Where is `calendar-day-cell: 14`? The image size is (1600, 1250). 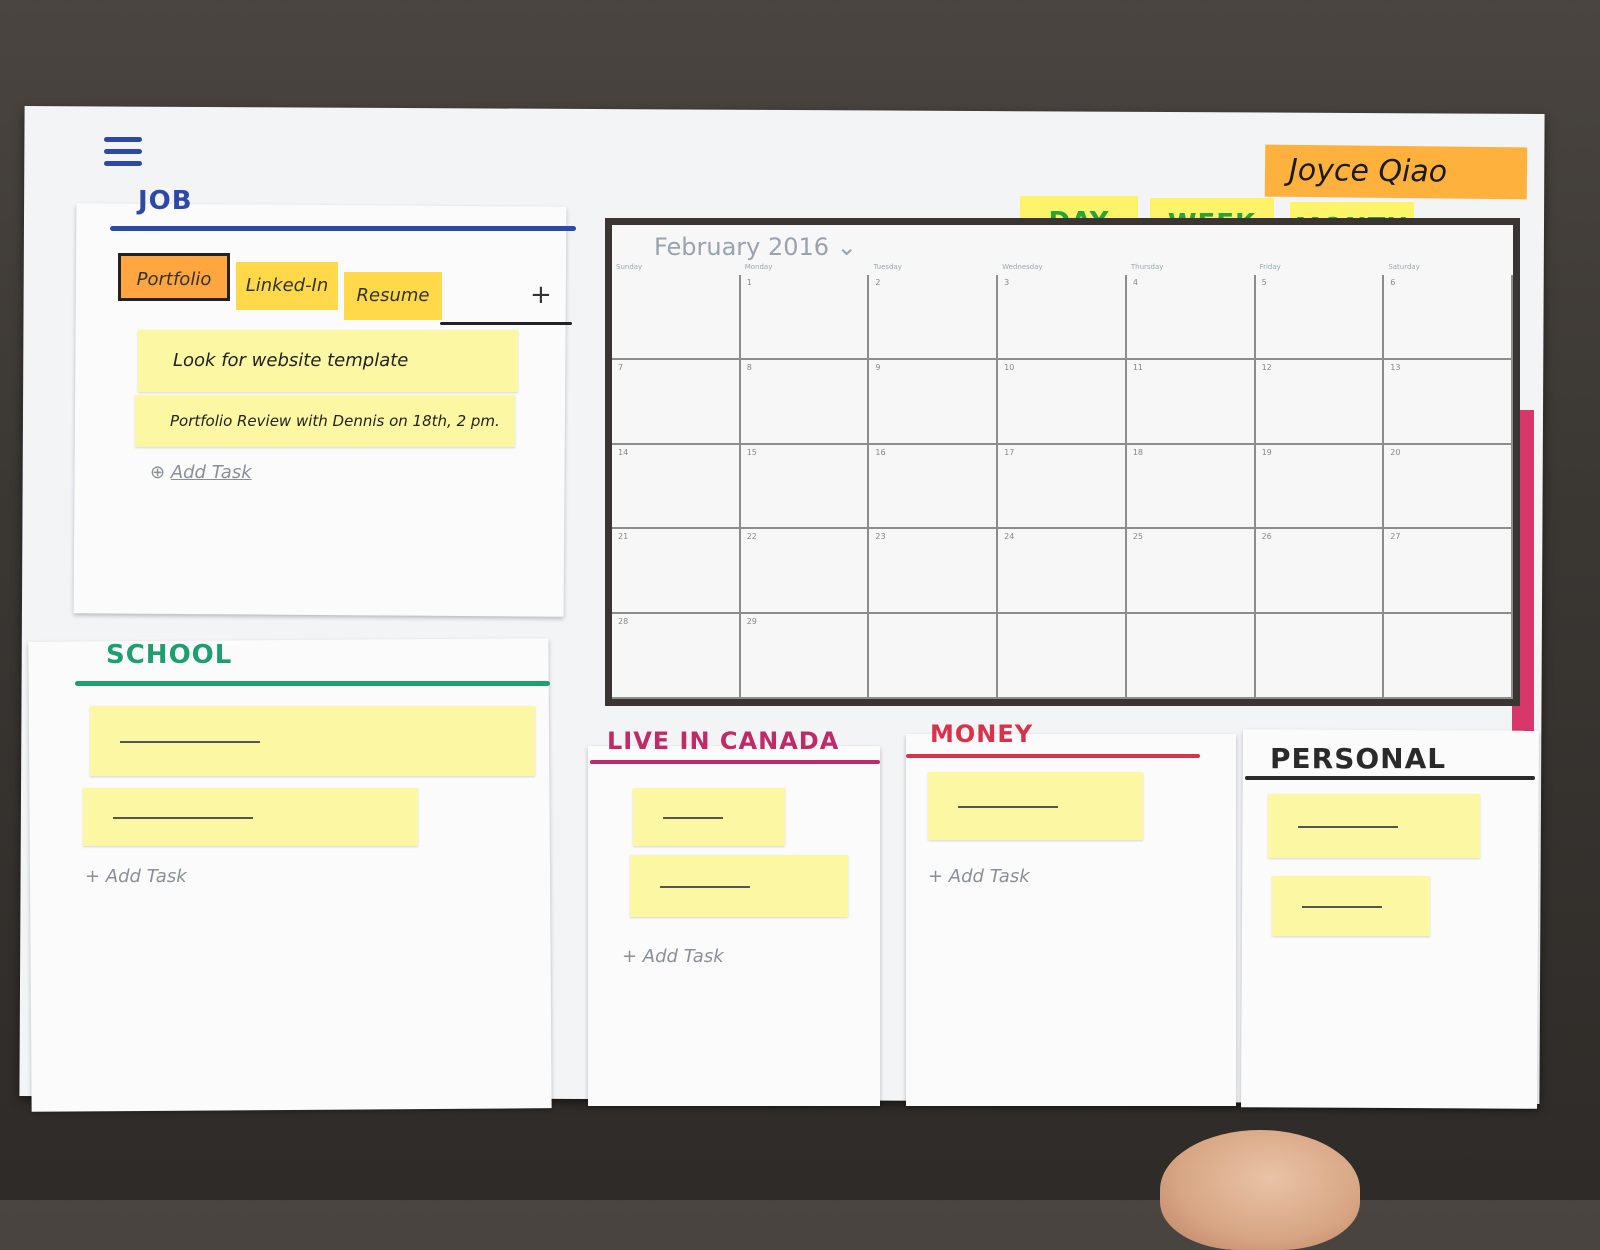
calendar-day-cell: 14 is located at coordinates (676, 487).